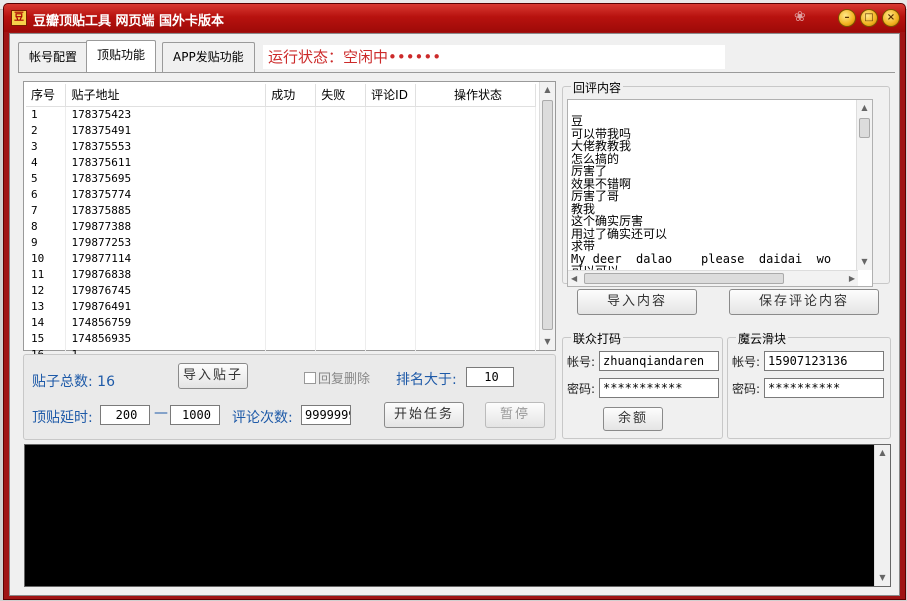 Image resolution: width=907 pixels, height=601 pixels. What do you see at coordinates (547, 342) in the screenshot?
I see `scroll-down-arrow-icon: ▼` at bounding box center [547, 342].